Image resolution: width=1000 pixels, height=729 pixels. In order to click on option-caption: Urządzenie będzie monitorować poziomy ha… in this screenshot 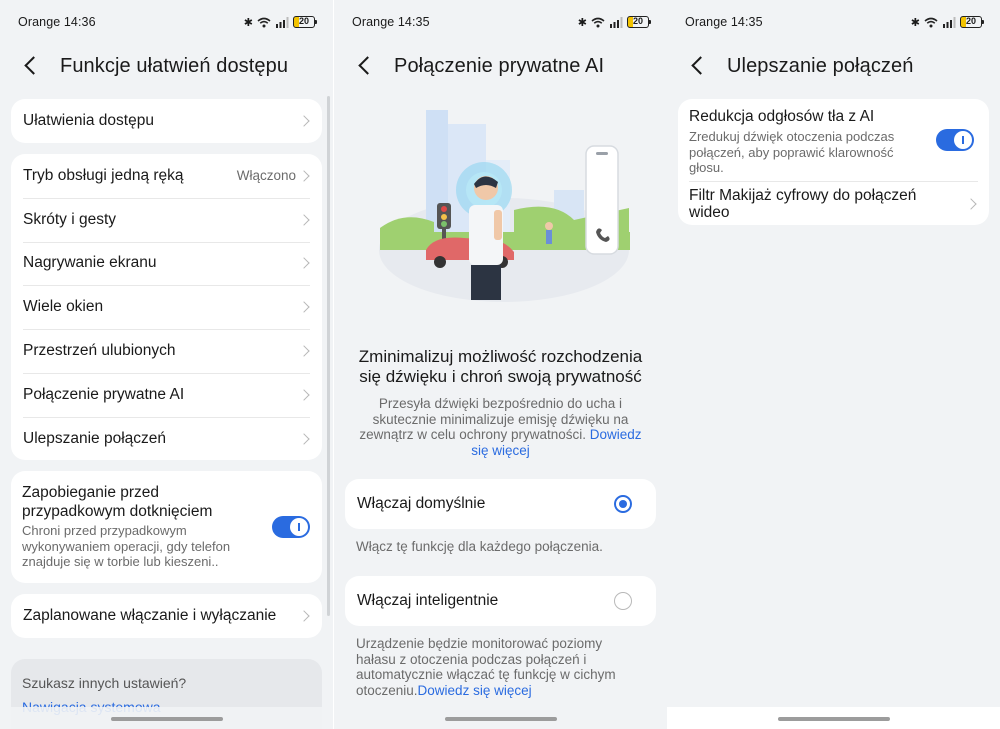, I will do `click(486, 667)`.